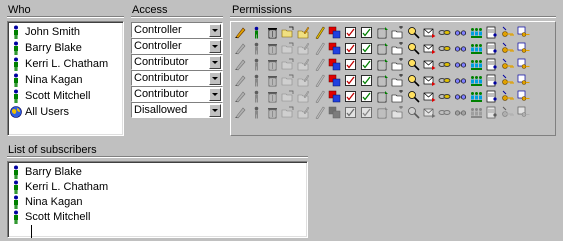  I want to click on who-list-item: Scott Mitchell, so click(65, 96).